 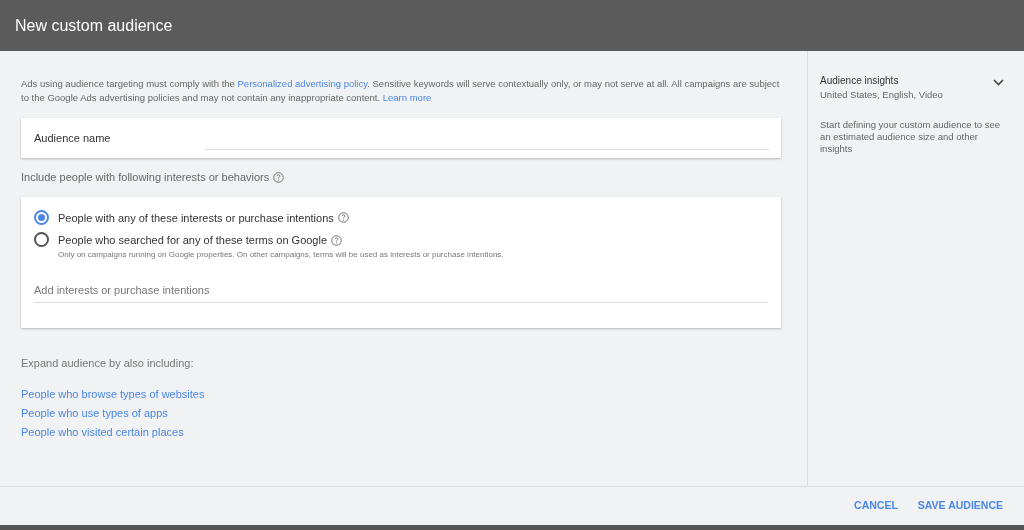 What do you see at coordinates (407, 97) in the screenshot?
I see `policy-link: Learn more` at bounding box center [407, 97].